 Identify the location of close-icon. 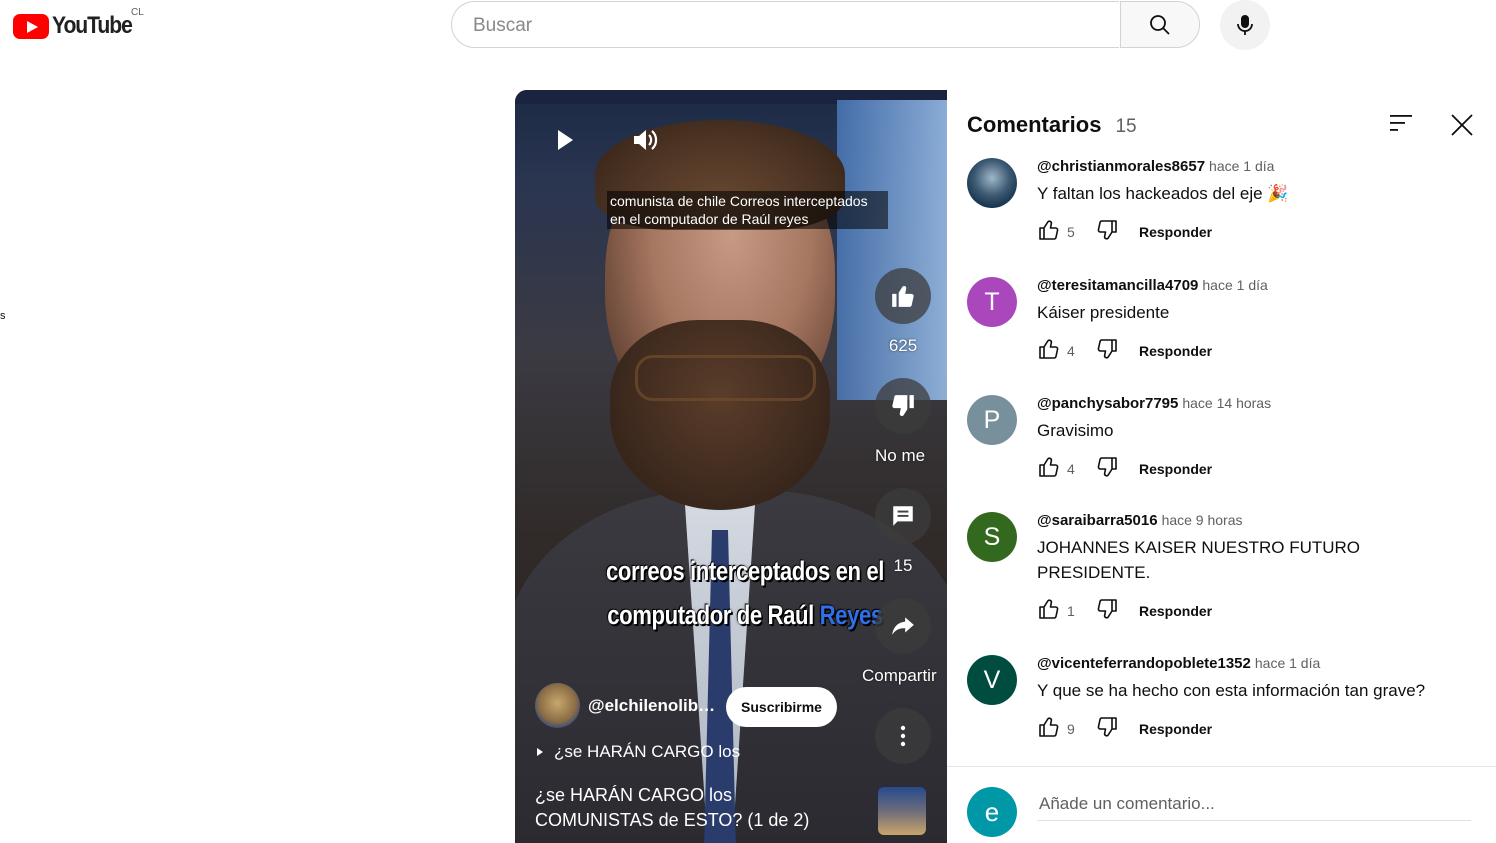
(1462, 125).